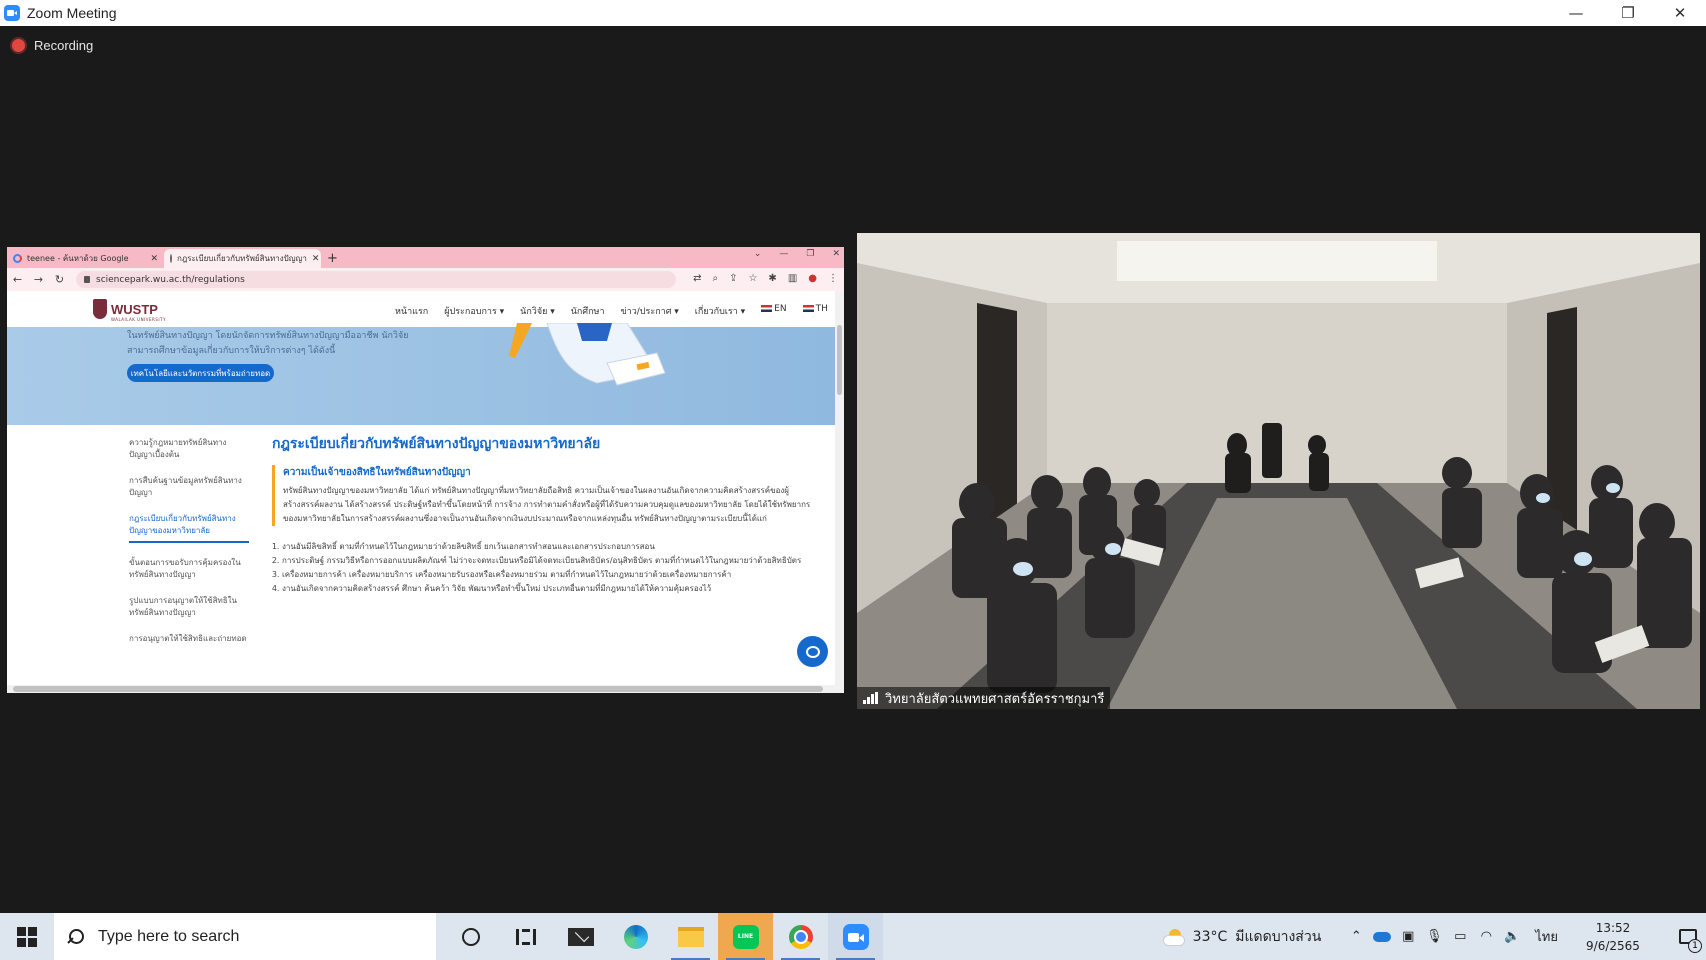  I want to click on taskbar-search-box: Type here to search, so click(245, 936).